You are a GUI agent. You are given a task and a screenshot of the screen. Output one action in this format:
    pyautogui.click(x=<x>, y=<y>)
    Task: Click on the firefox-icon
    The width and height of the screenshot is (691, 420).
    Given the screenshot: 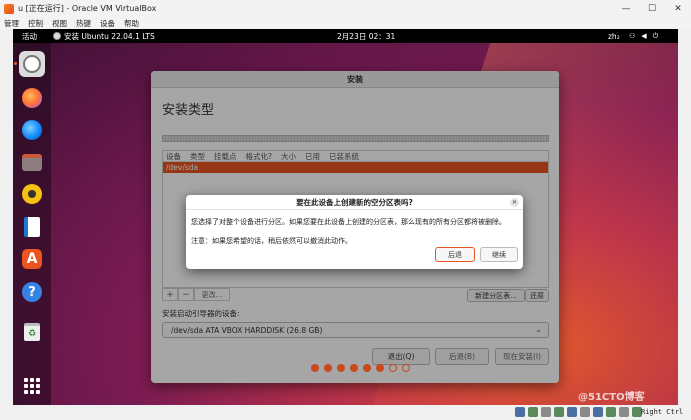 What is the action you would take?
    pyautogui.click(x=32, y=98)
    